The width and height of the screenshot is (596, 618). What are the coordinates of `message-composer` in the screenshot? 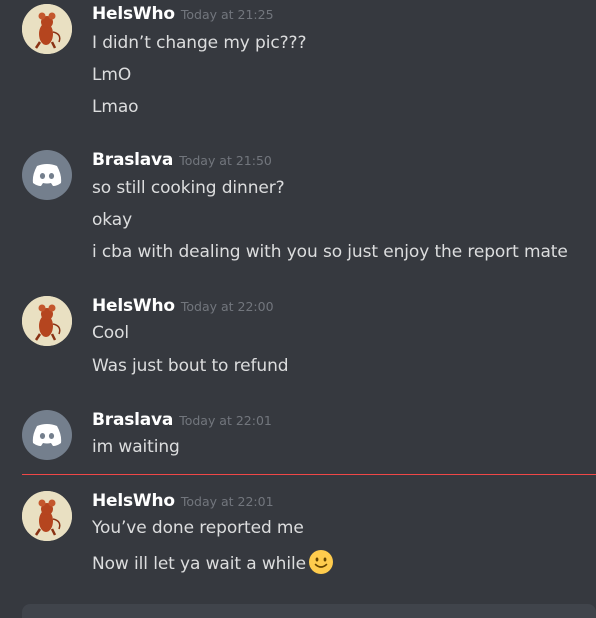 It's located at (309, 611).